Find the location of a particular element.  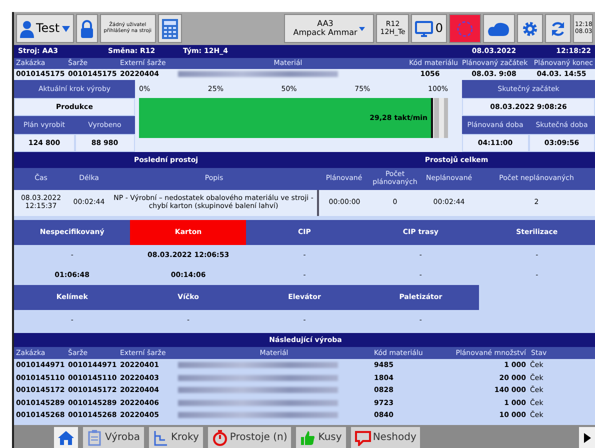

cloud-button is located at coordinates (499, 28).